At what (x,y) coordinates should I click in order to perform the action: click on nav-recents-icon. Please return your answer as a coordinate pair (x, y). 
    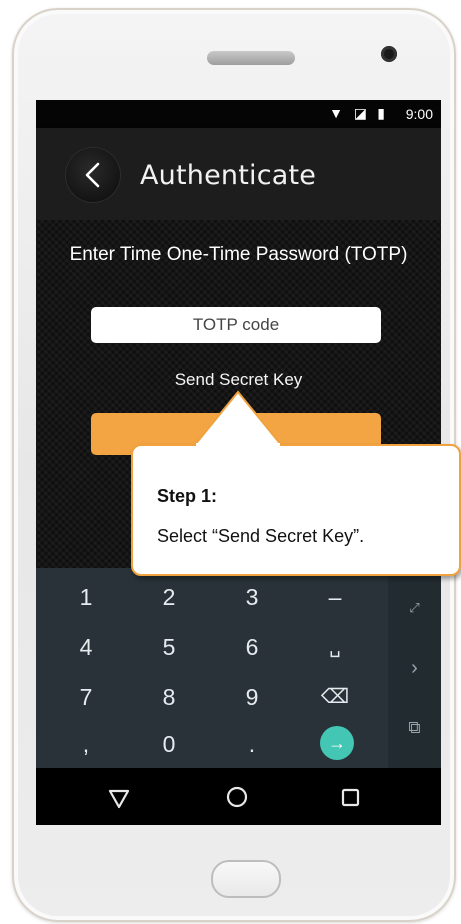
    Looking at the image, I should click on (351, 797).